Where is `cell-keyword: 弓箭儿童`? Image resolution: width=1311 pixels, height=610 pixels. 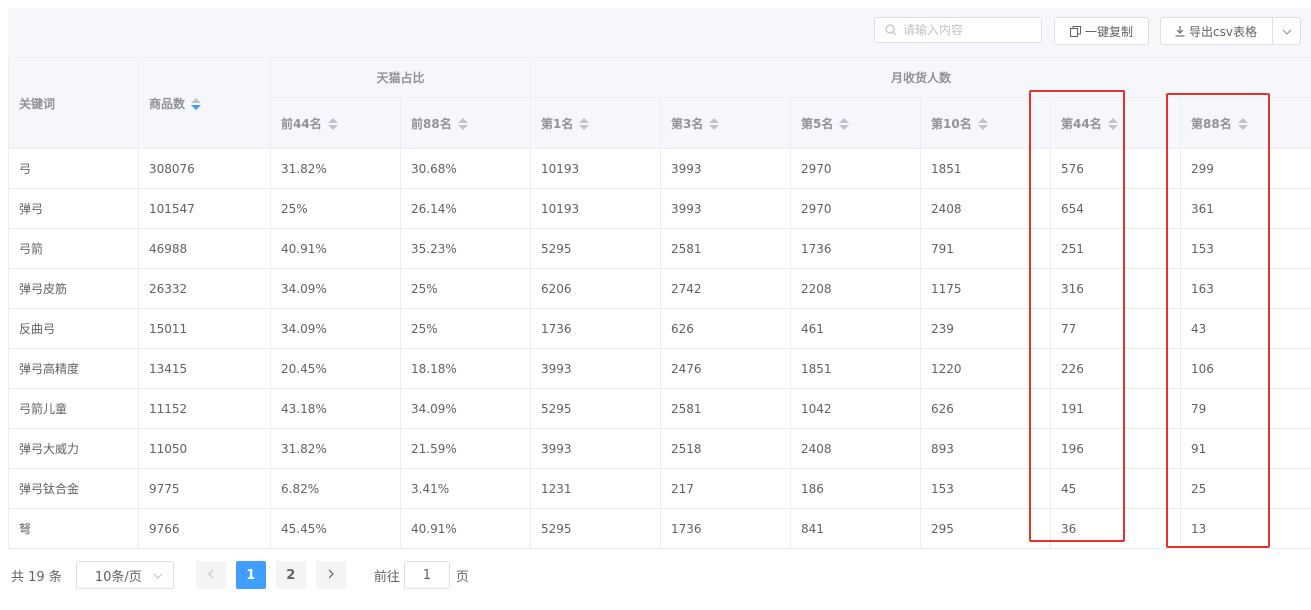
cell-keyword: 弓箭儿童 is located at coordinates (73, 408).